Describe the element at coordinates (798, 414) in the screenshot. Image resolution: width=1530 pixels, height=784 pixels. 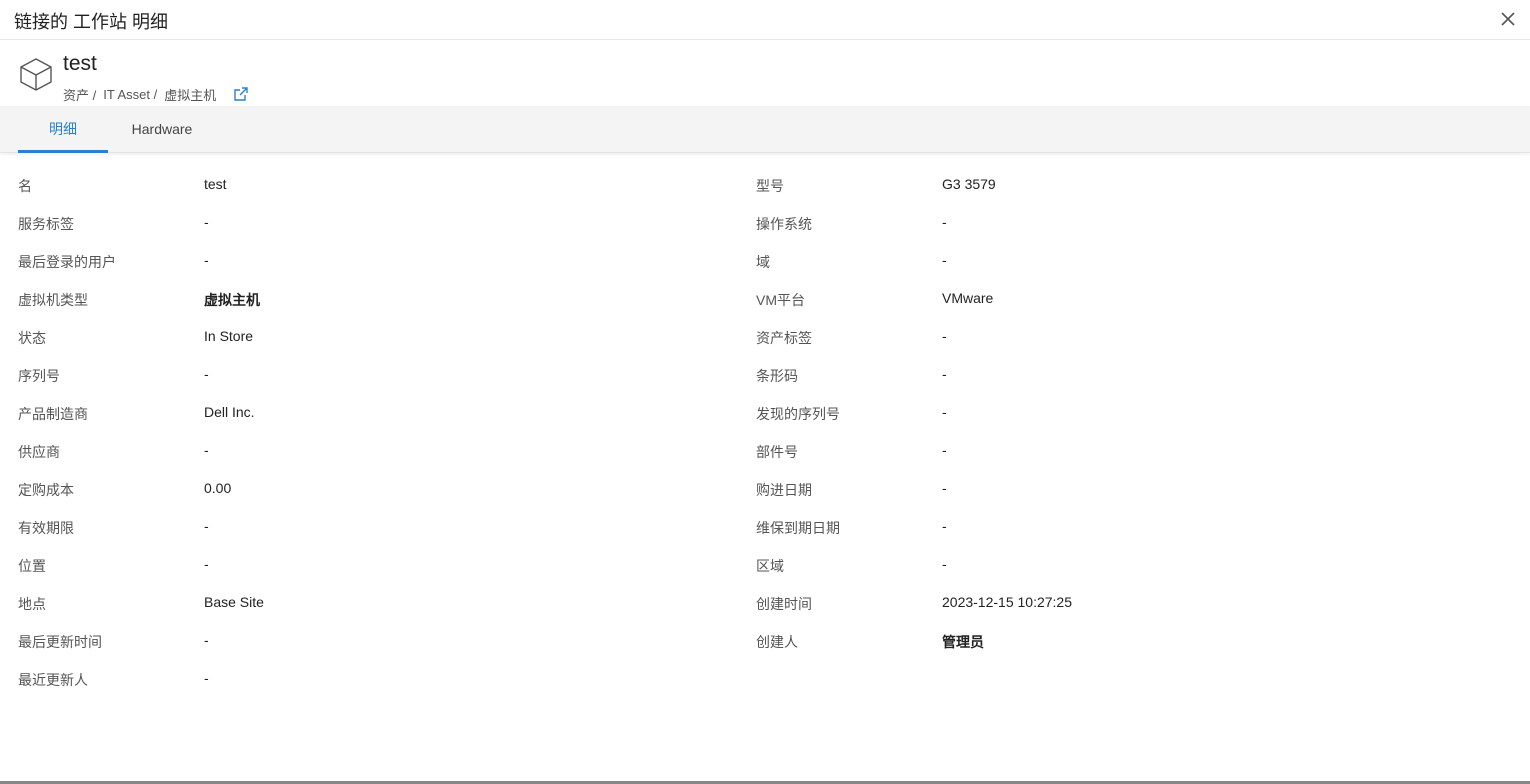
I see `detail-label: 发现的序列号` at that location.